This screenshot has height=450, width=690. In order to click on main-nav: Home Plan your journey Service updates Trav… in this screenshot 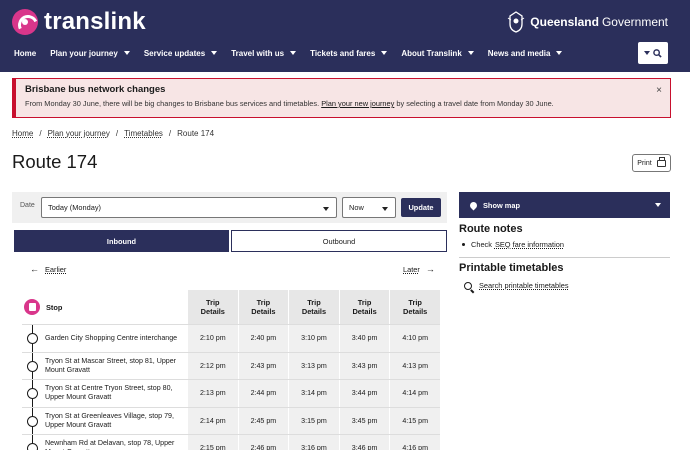, I will do `click(288, 53)`.